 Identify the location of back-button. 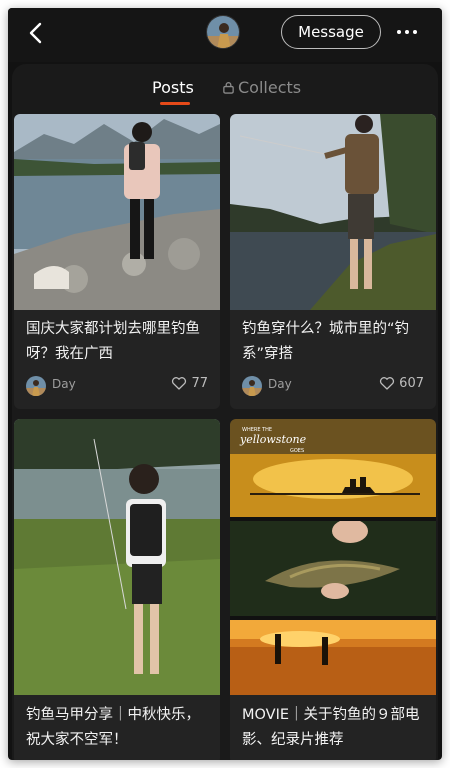
(37, 33).